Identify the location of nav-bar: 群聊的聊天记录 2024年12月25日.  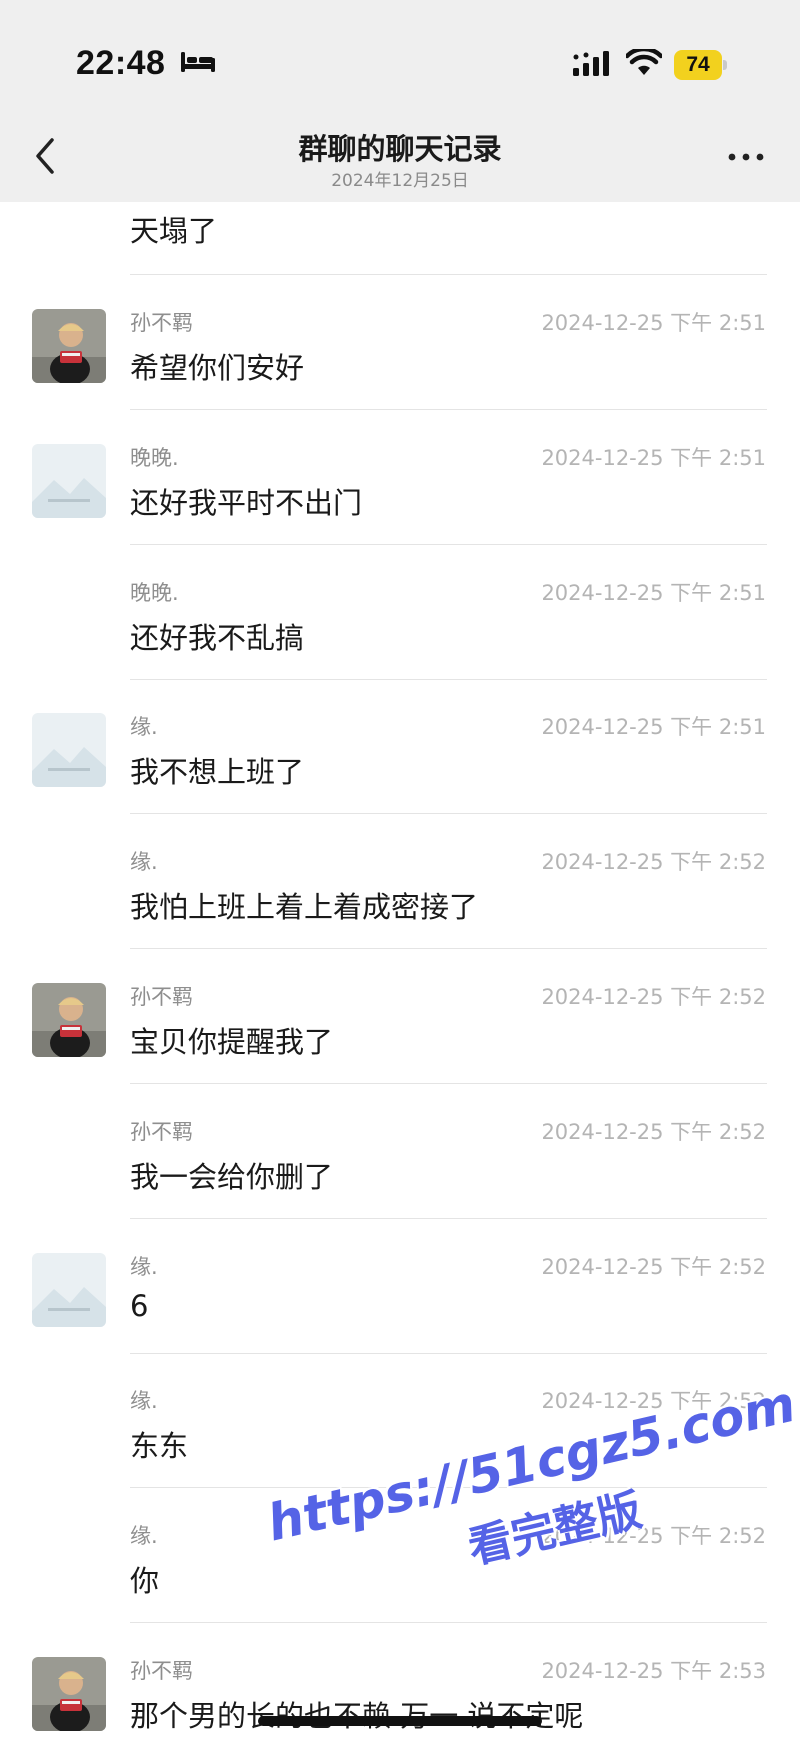
(400, 156).